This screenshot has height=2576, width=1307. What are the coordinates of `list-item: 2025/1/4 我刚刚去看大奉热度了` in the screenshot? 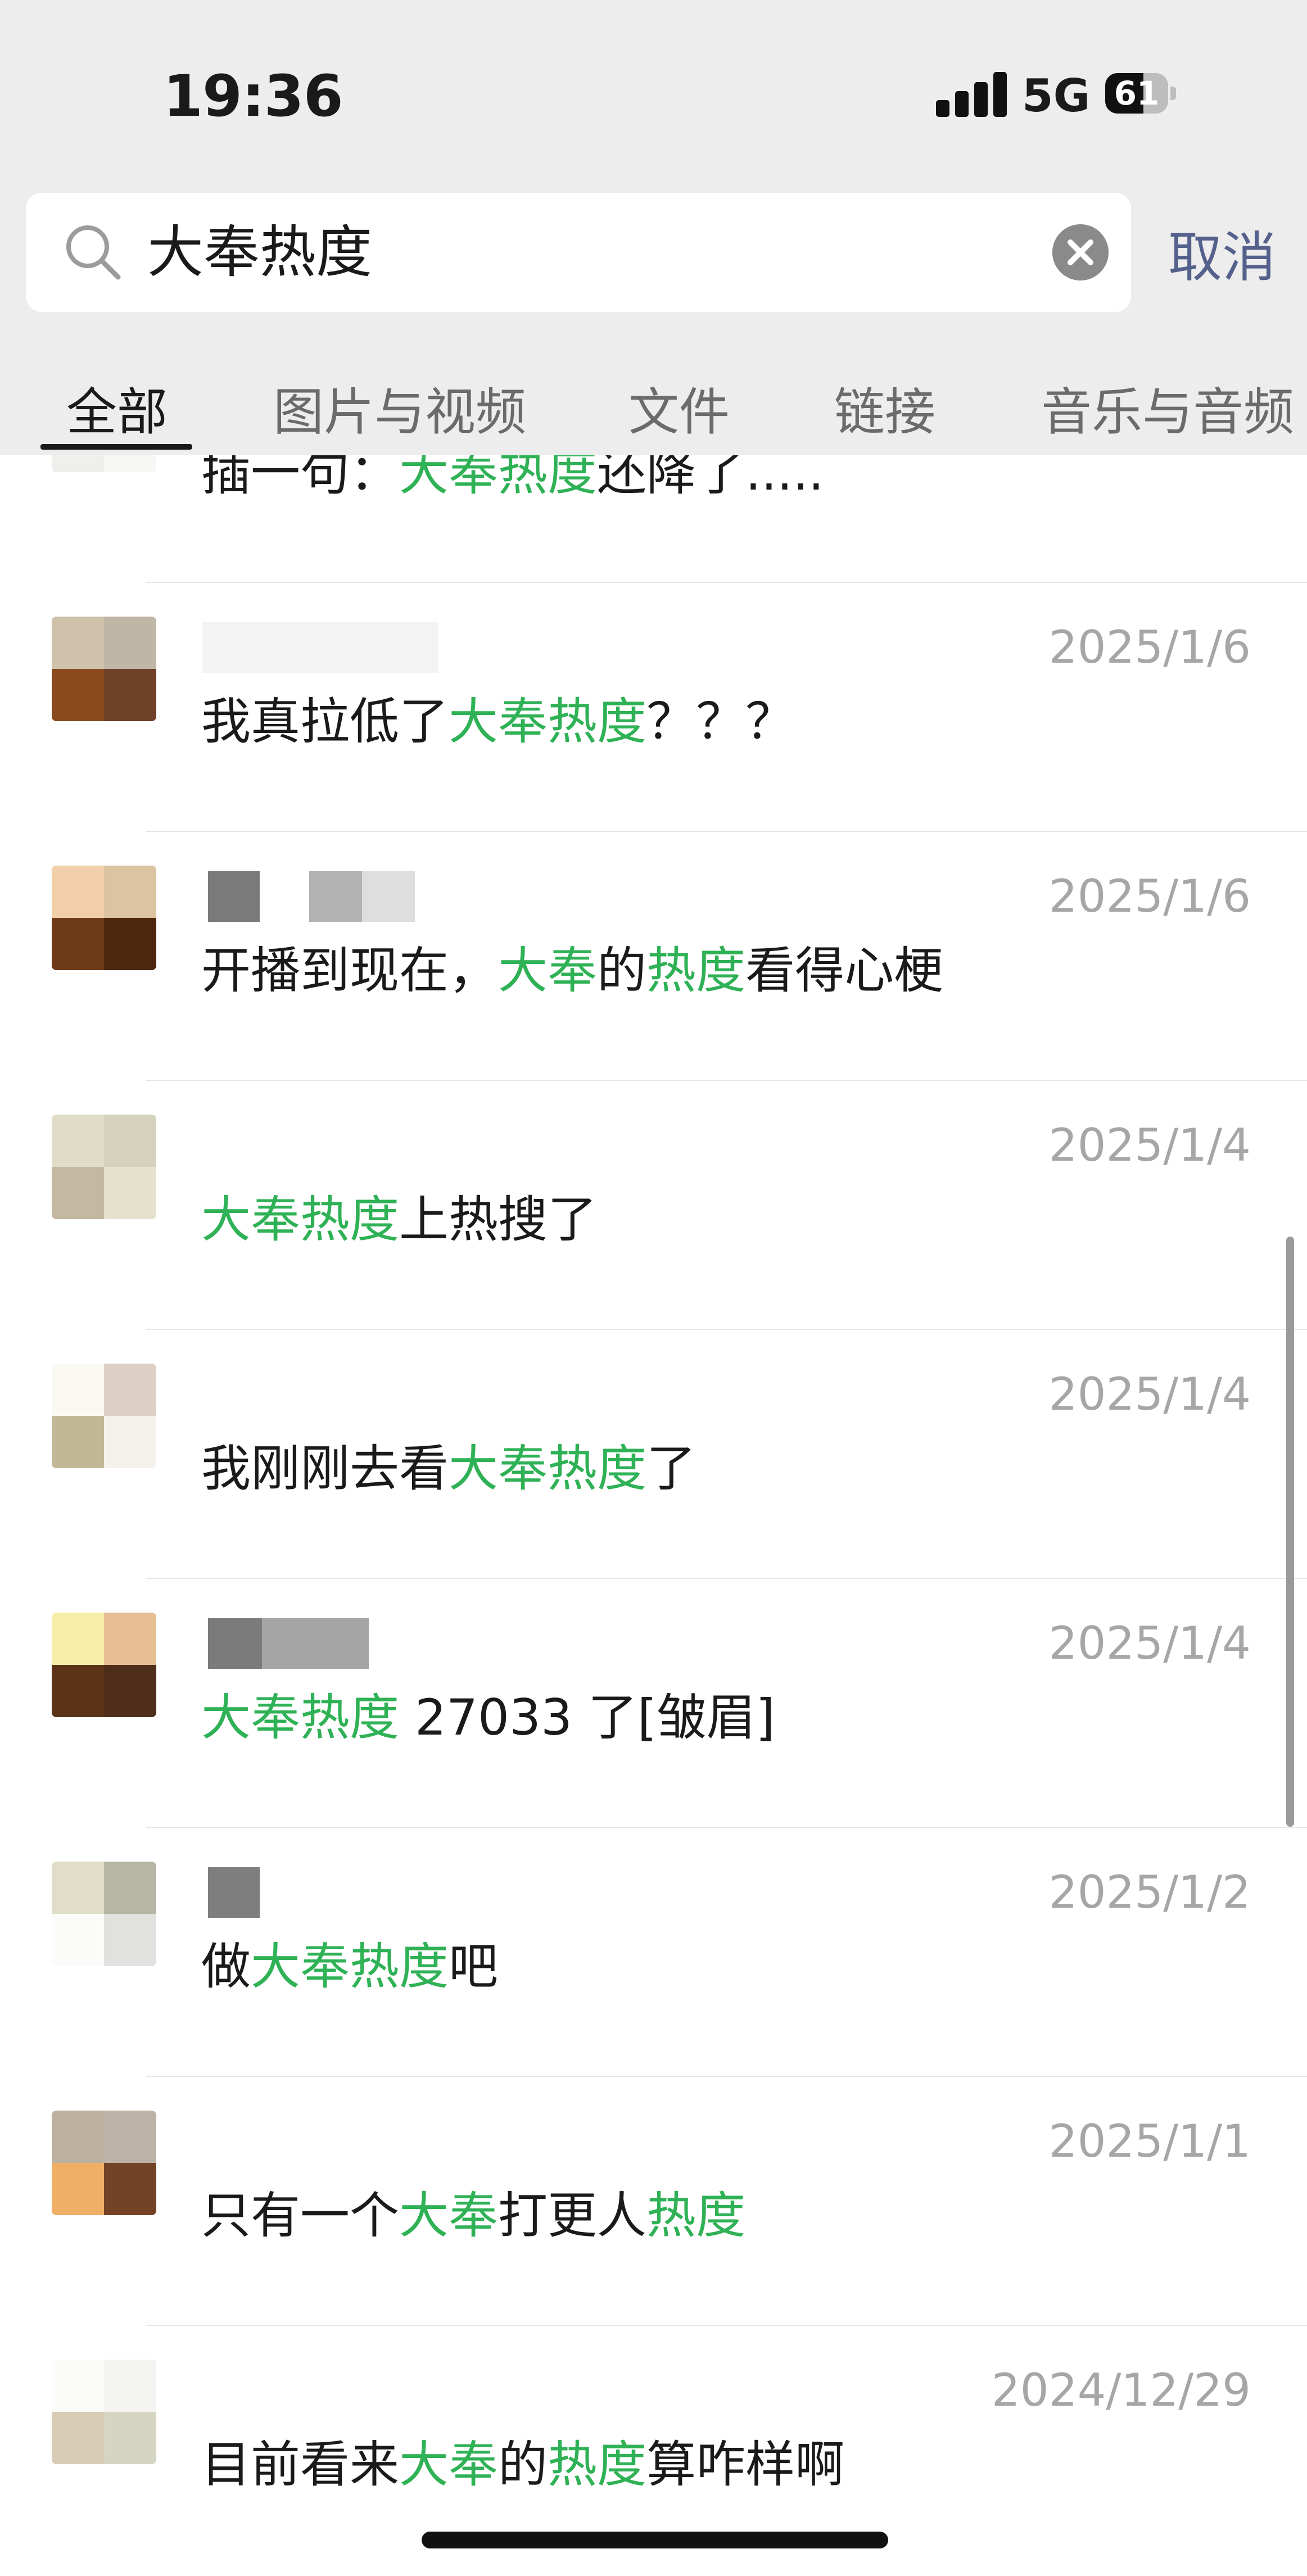 It's located at (653, 1454).